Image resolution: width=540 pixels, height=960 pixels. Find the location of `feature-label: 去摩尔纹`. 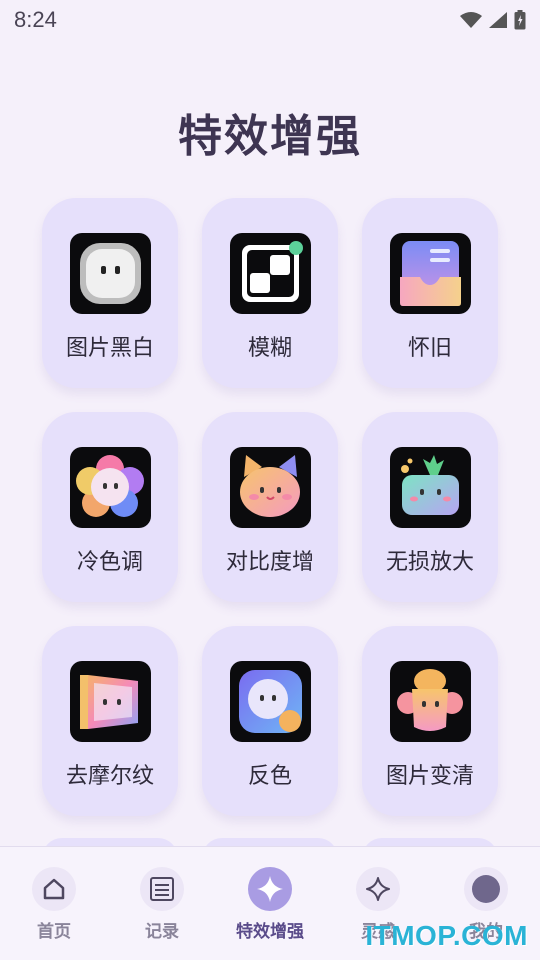

feature-label: 去摩尔纹 is located at coordinates (109, 776).